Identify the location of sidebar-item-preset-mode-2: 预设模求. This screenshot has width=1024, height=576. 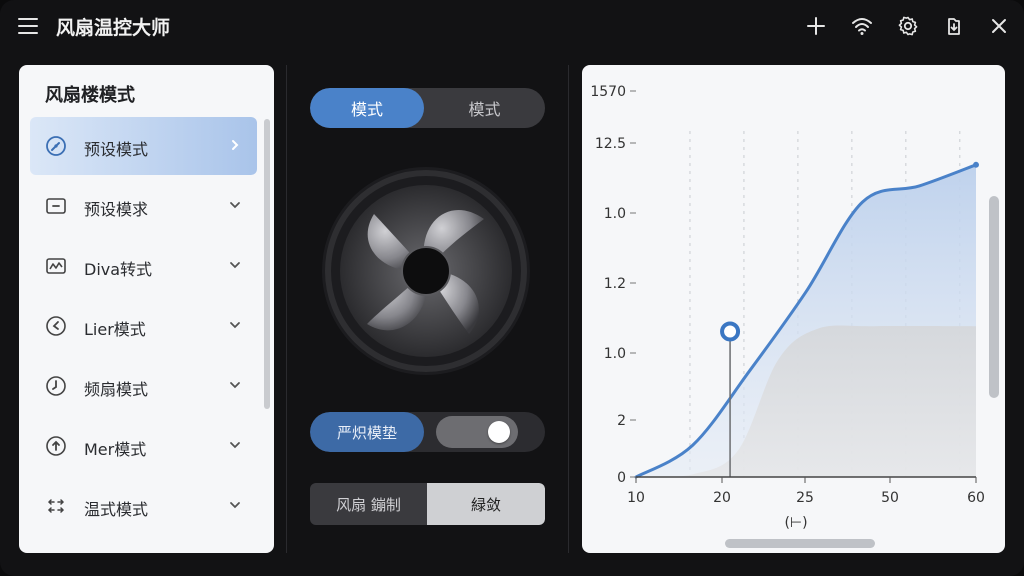
(143, 206).